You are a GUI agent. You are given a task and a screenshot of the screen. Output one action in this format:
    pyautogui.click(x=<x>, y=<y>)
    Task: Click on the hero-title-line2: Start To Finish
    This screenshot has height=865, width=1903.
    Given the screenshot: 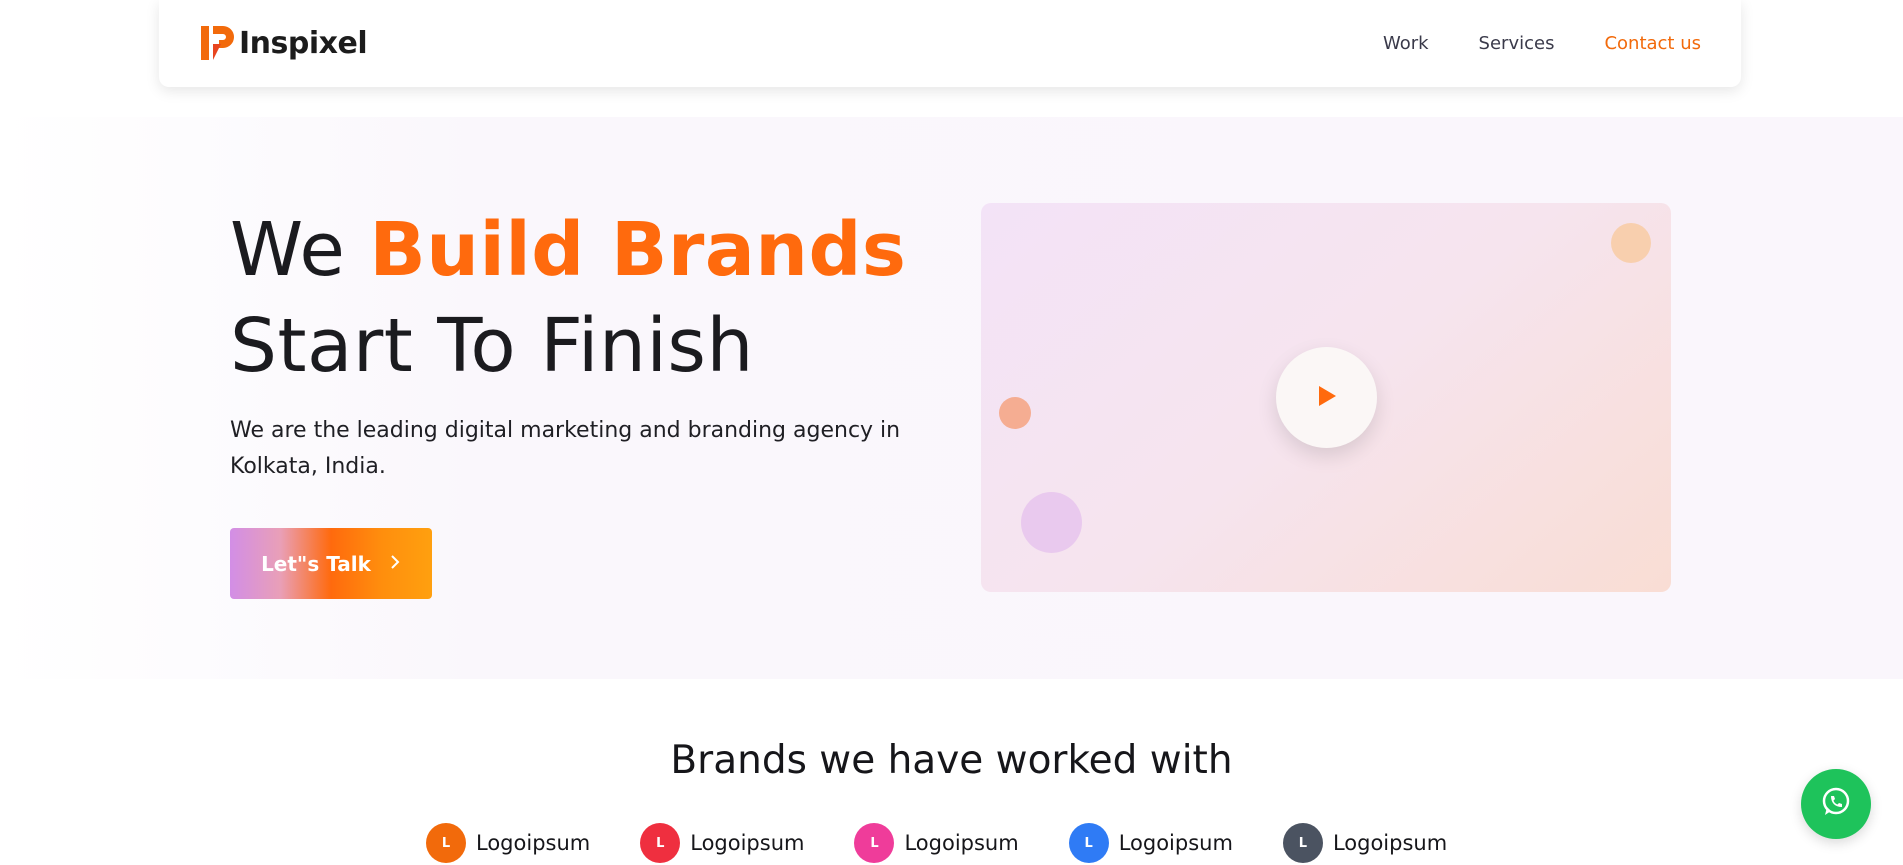 What is the action you would take?
    pyautogui.click(x=492, y=346)
    